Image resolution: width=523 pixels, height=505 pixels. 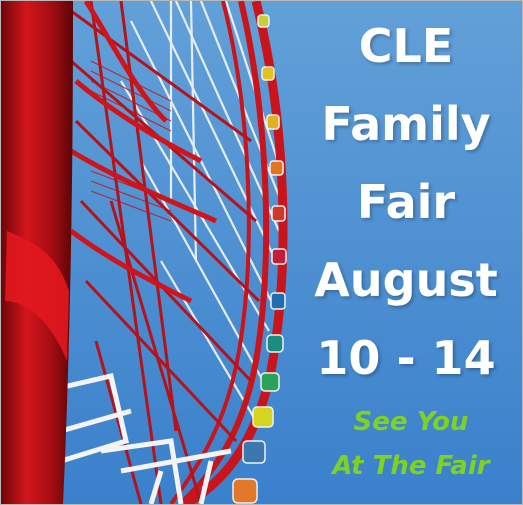 What do you see at coordinates (406, 124) in the screenshot?
I see `headline-line-2: Family` at bounding box center [406, 124].